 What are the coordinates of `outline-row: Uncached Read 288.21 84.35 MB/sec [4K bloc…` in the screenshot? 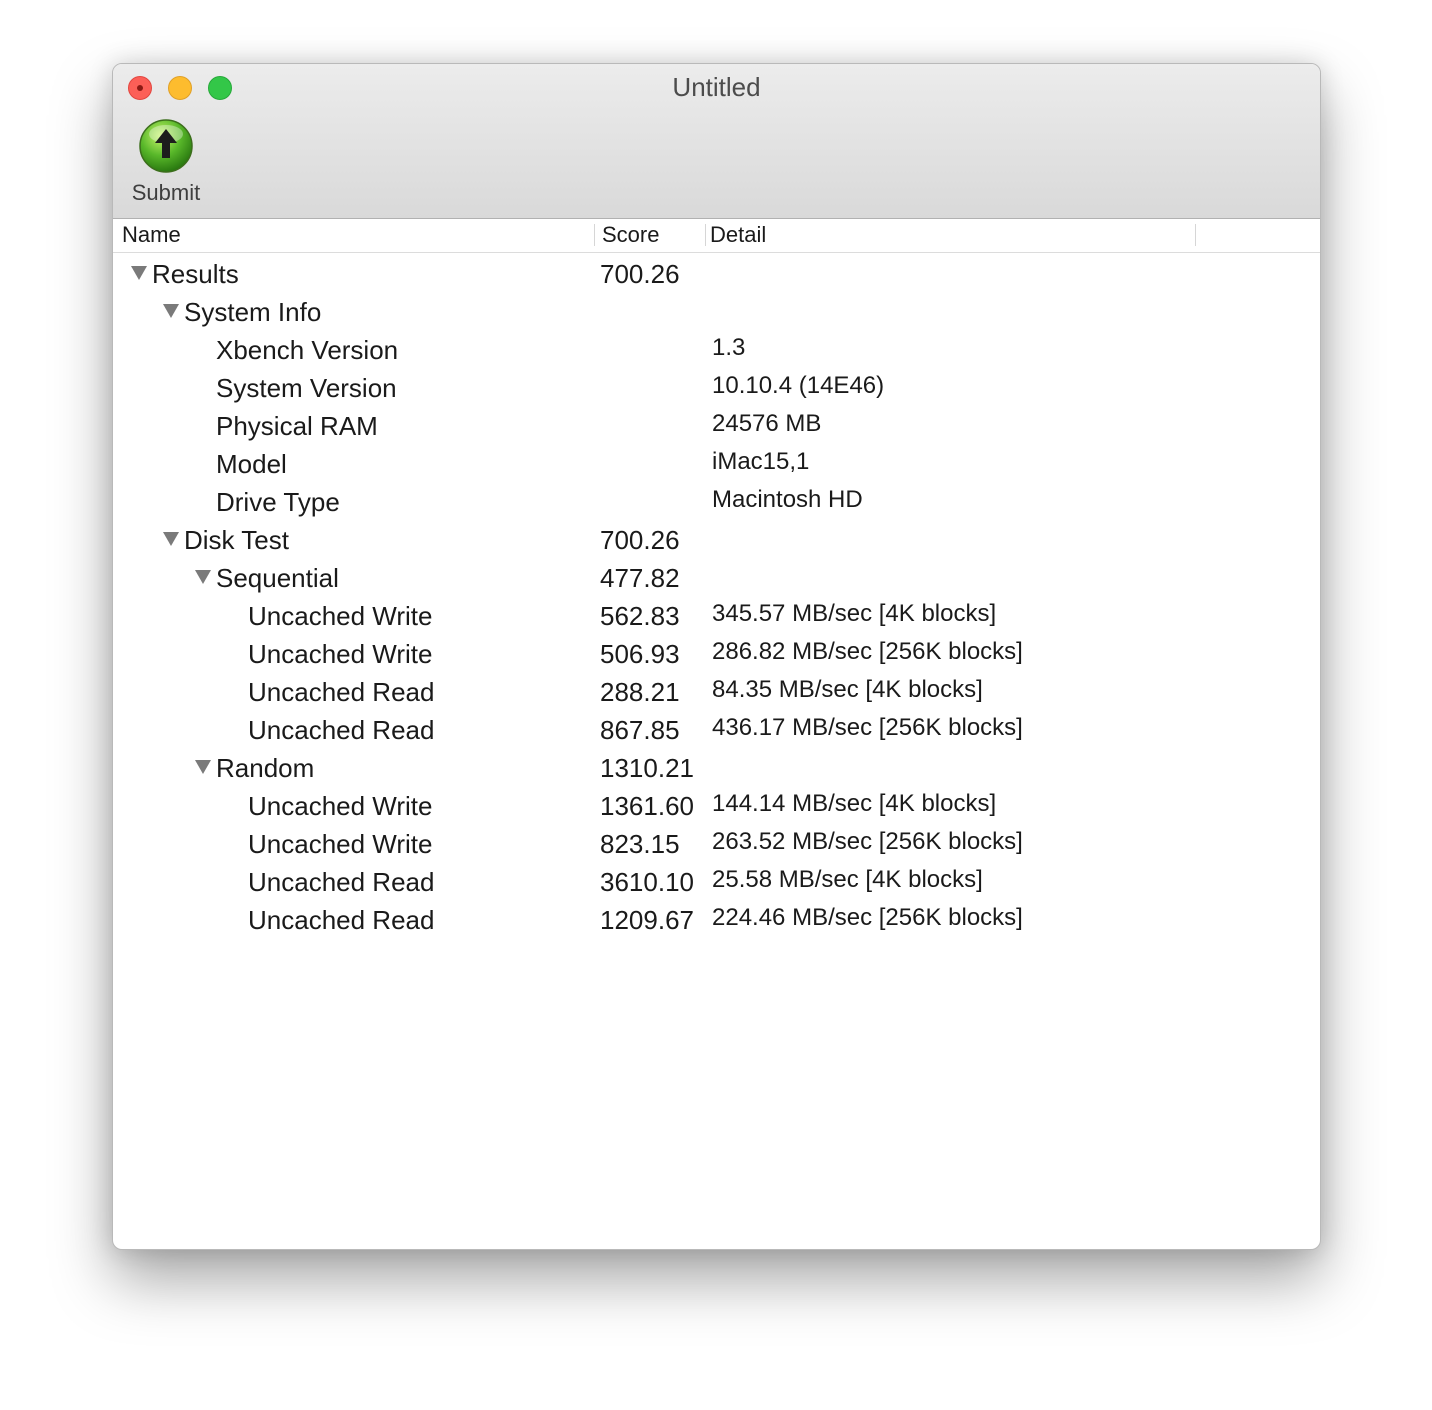 It's located at (716, 692).